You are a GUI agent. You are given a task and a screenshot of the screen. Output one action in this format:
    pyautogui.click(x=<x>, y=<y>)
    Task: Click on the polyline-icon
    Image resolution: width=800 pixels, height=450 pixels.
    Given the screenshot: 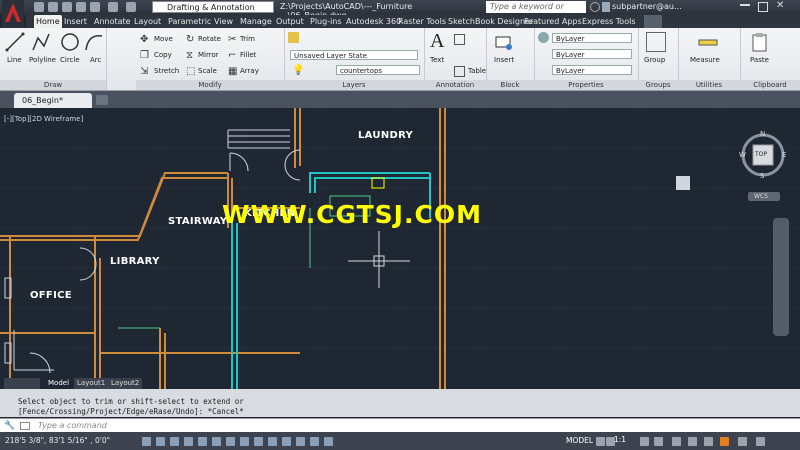 What is the action you would take?
    pyautogui.click(x=41, y=42)
    